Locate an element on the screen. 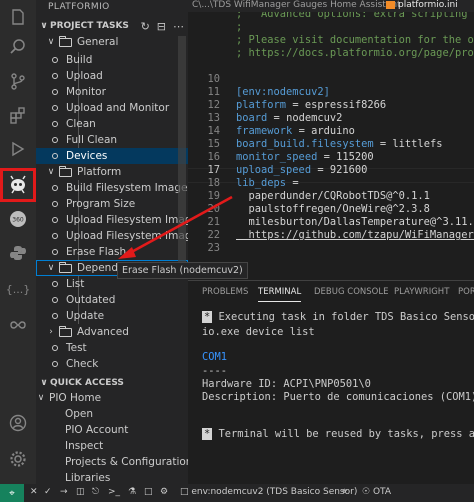 The image size is (474, 502). tree-label: Erase Flash is located at coordinates (96, 252).